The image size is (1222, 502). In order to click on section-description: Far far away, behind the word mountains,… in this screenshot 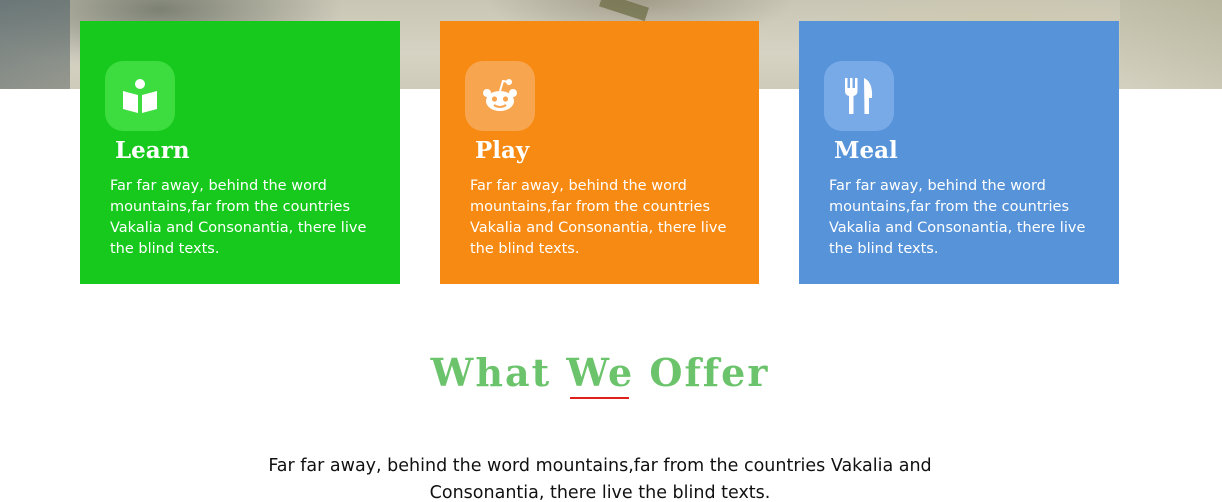, I will do `click(600, 479)`.